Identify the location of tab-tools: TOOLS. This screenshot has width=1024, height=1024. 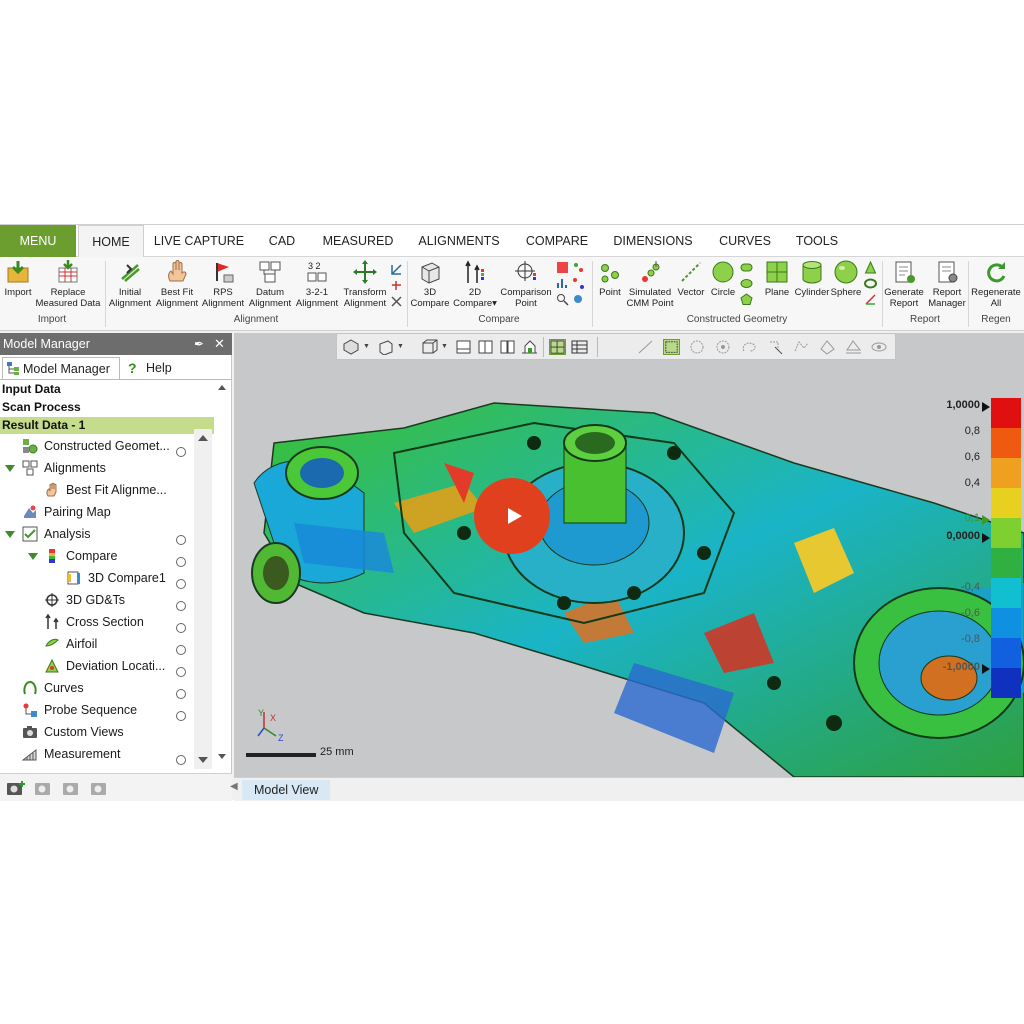
(817, 241).